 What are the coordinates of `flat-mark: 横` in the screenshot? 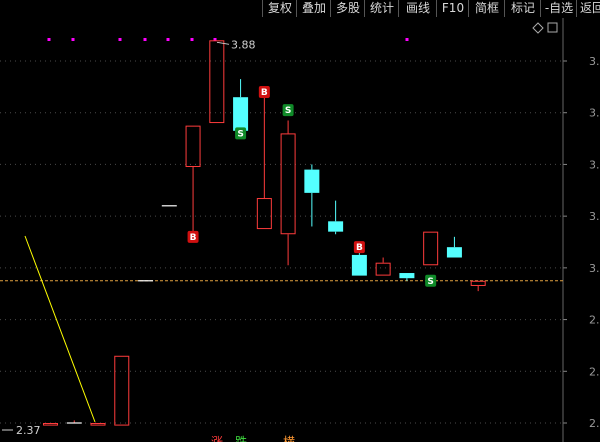 It's located at (289, 438).